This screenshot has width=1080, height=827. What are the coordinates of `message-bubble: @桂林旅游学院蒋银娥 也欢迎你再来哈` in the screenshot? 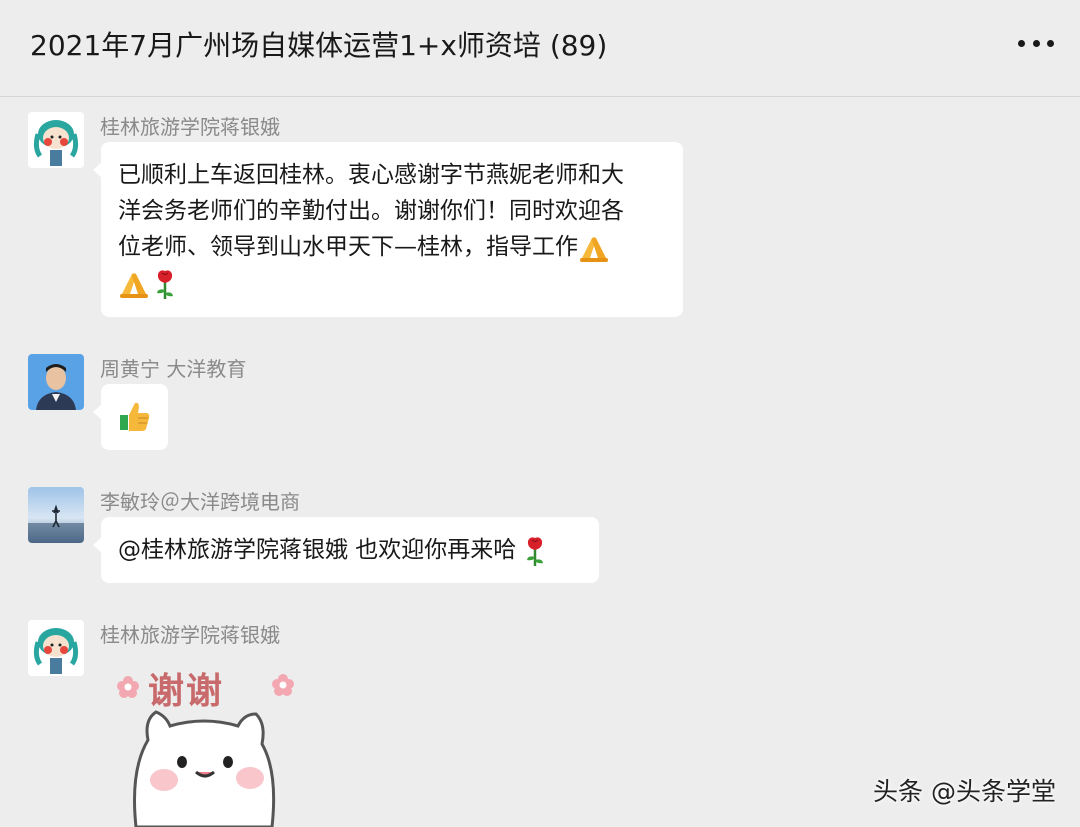 It's located at (346, 550).